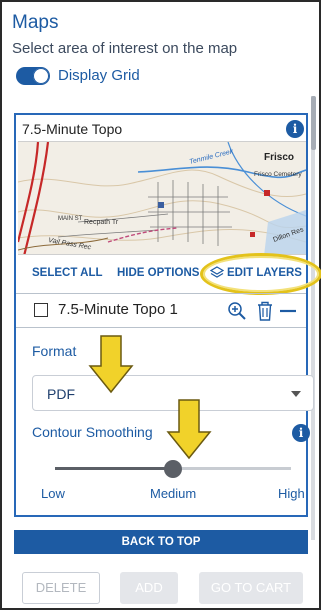 The width and height of the screenshot is (321, 610). What do you see at coordinates (313, 123) in the screenshot?
I see `scrollbar-thumb` at bounding box center [313, 123].